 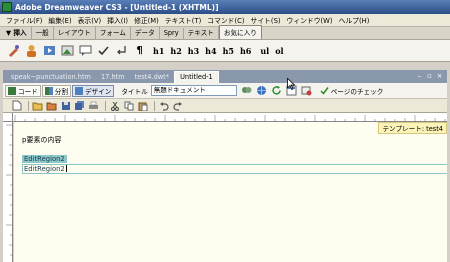 I want to click on menu-file: ファイル(F), so click(x=24, y=20).